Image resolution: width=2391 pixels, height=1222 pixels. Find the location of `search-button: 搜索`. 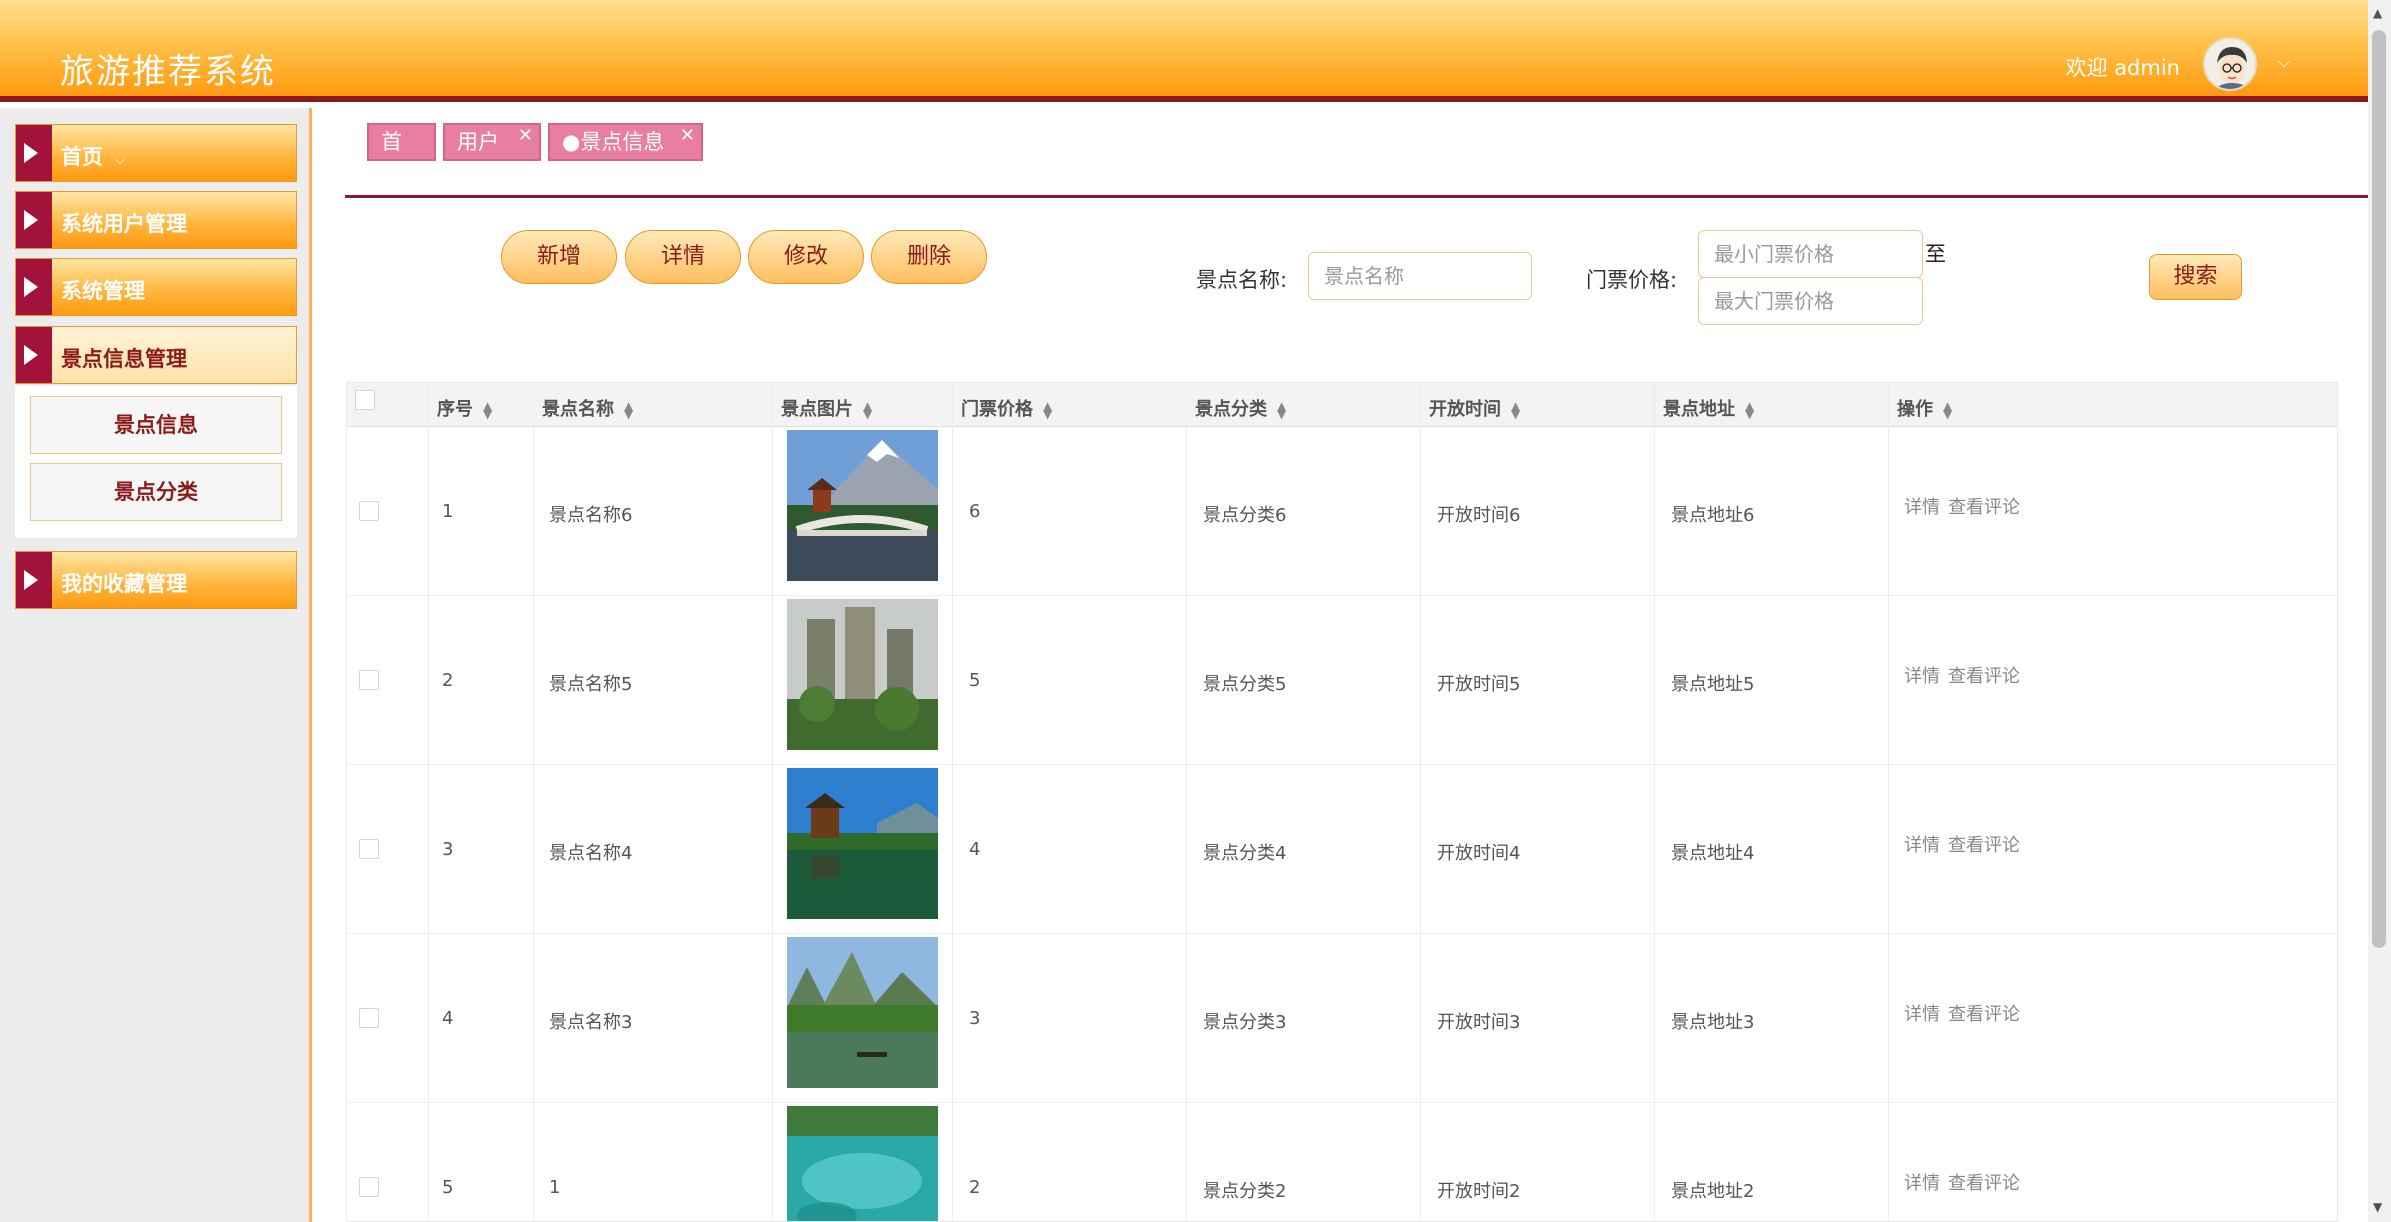

search-button: 搜索 is located at coordinates (2195, 277).